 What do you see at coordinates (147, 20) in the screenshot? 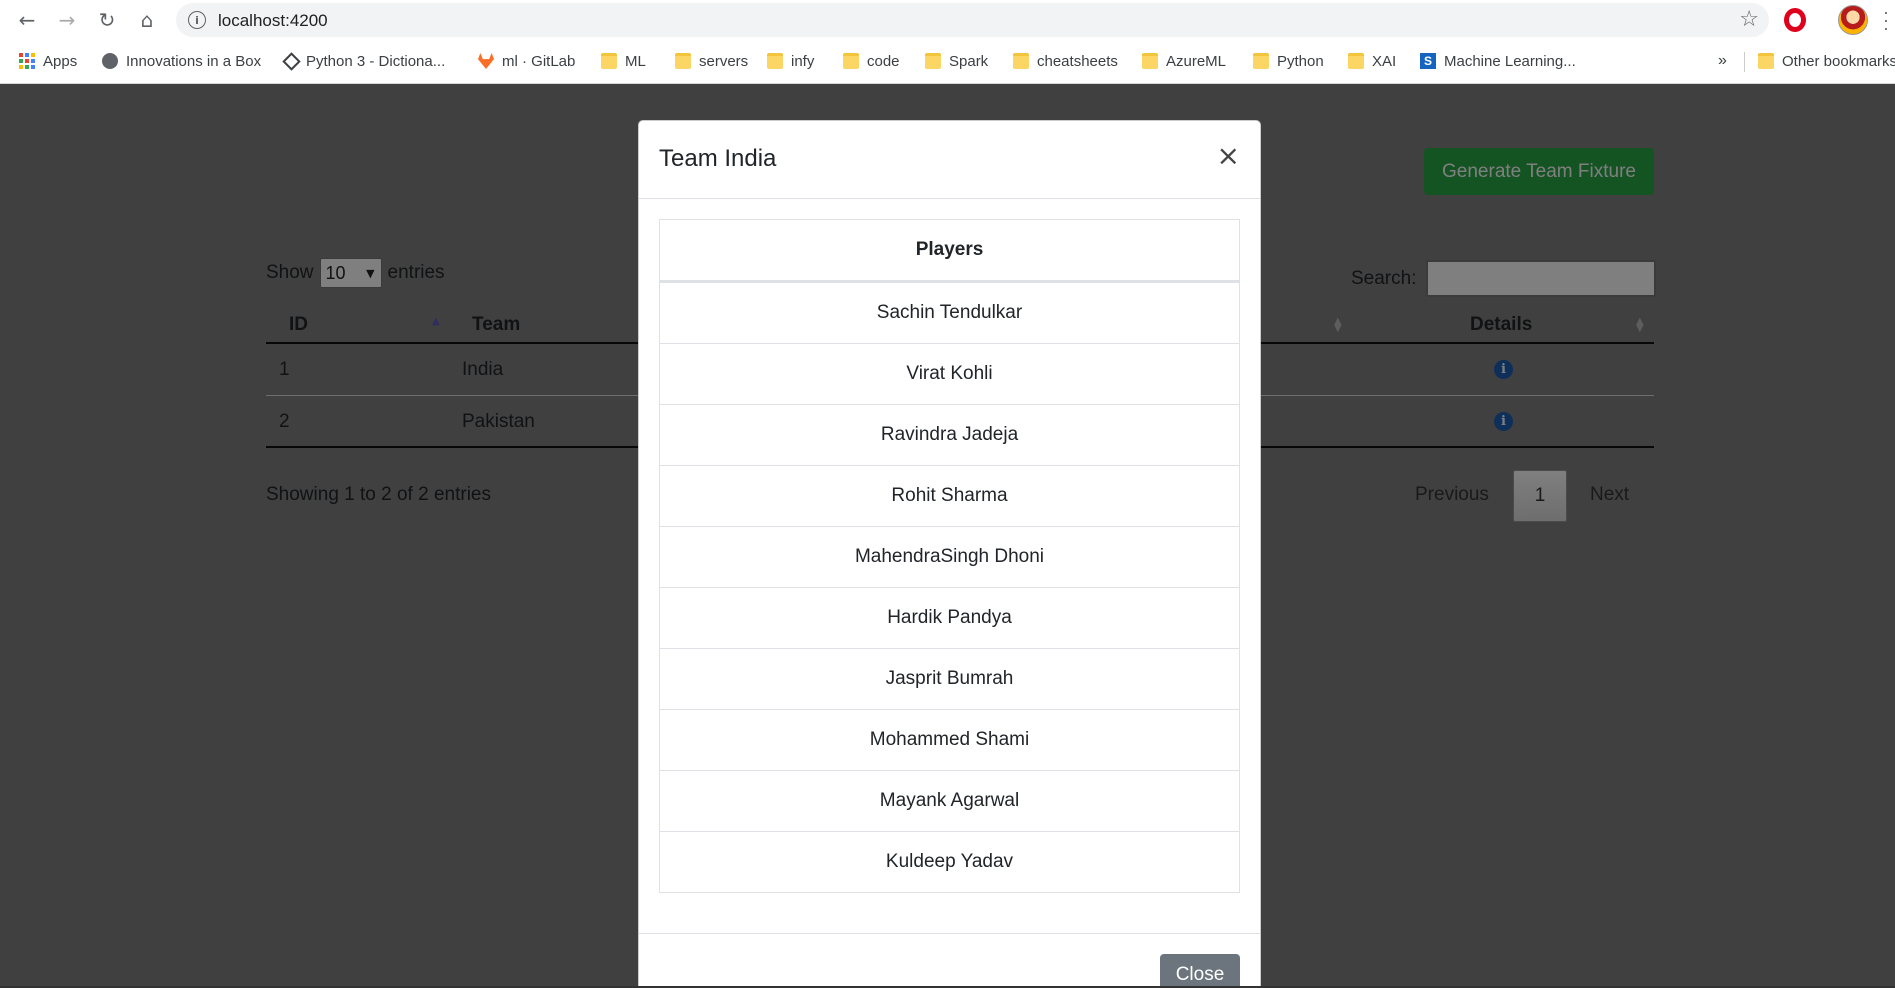
I see `home-icon: ⌂` at bounding box center [147, 20].